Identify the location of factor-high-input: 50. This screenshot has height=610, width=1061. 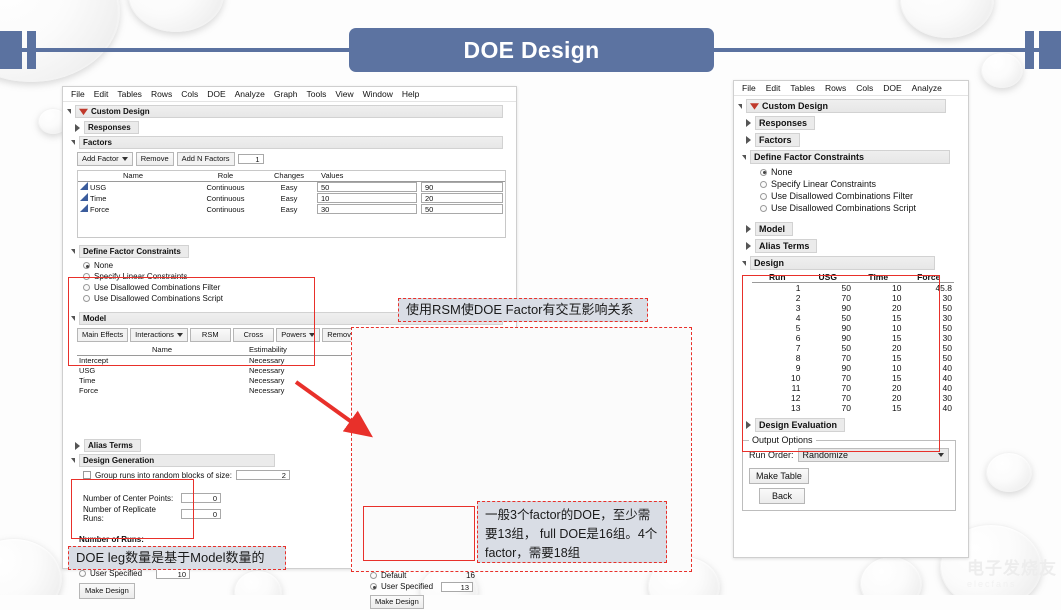
(462, 209).